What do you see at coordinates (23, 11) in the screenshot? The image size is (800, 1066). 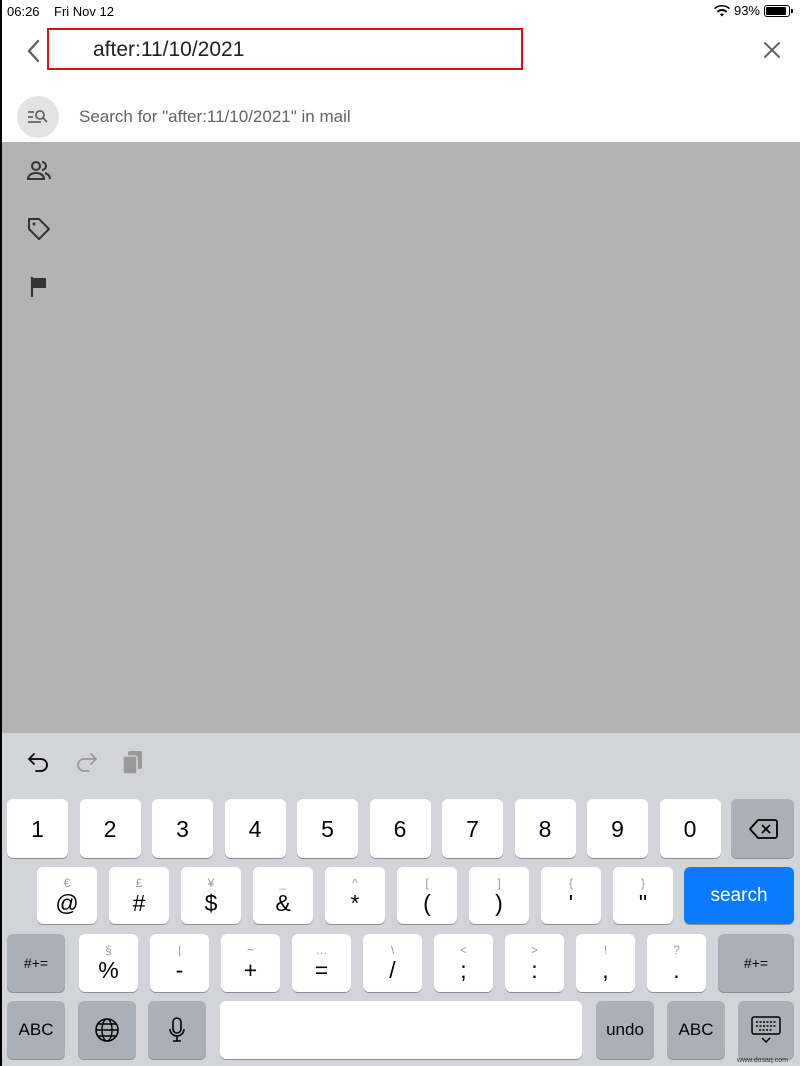 I see `status-time: 06:26` at bounding box center [23, 11].